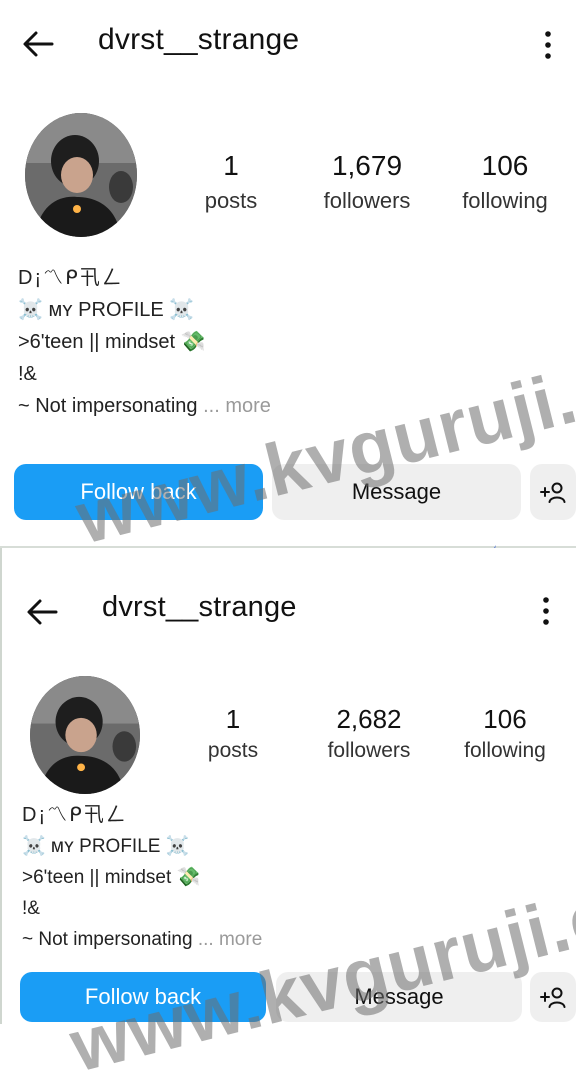 The width and height of the screenshot is (576, 1088). I want to click on followers-stat: 2,682 followers, so click(369, 733).